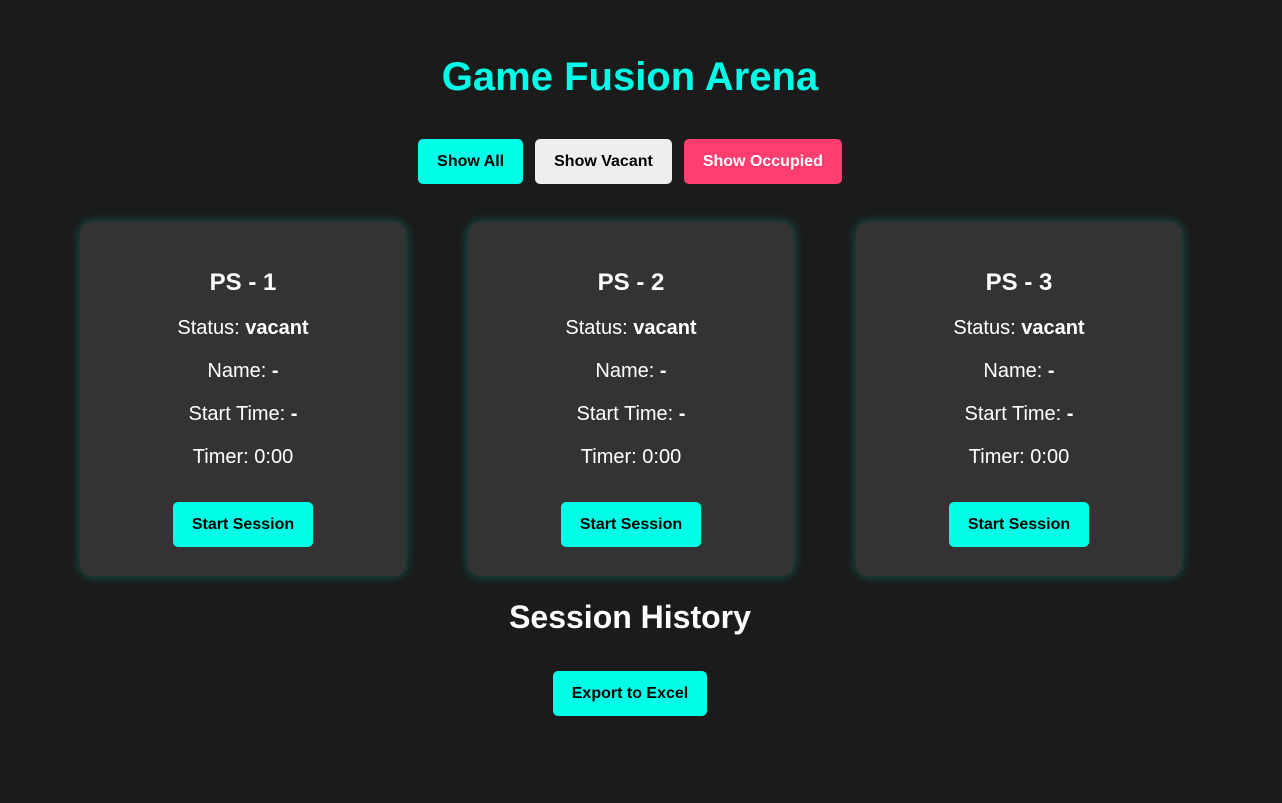 This screenshot has height=803, width=1282. Describe the element at coordinates (630, 617) in the screenshot. I see `session-history-title: Session History` at that location.